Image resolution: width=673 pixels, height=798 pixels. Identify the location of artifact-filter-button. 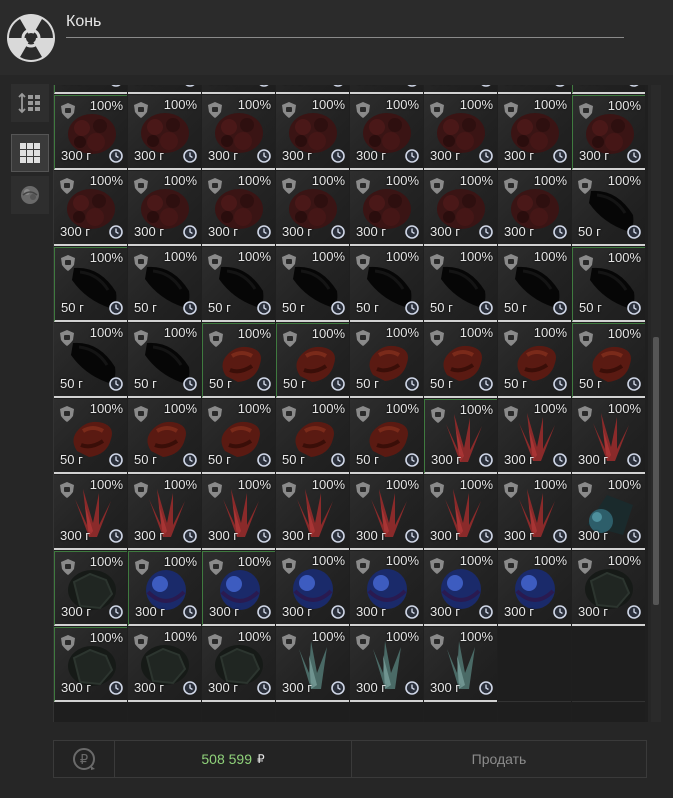
(30, 195).